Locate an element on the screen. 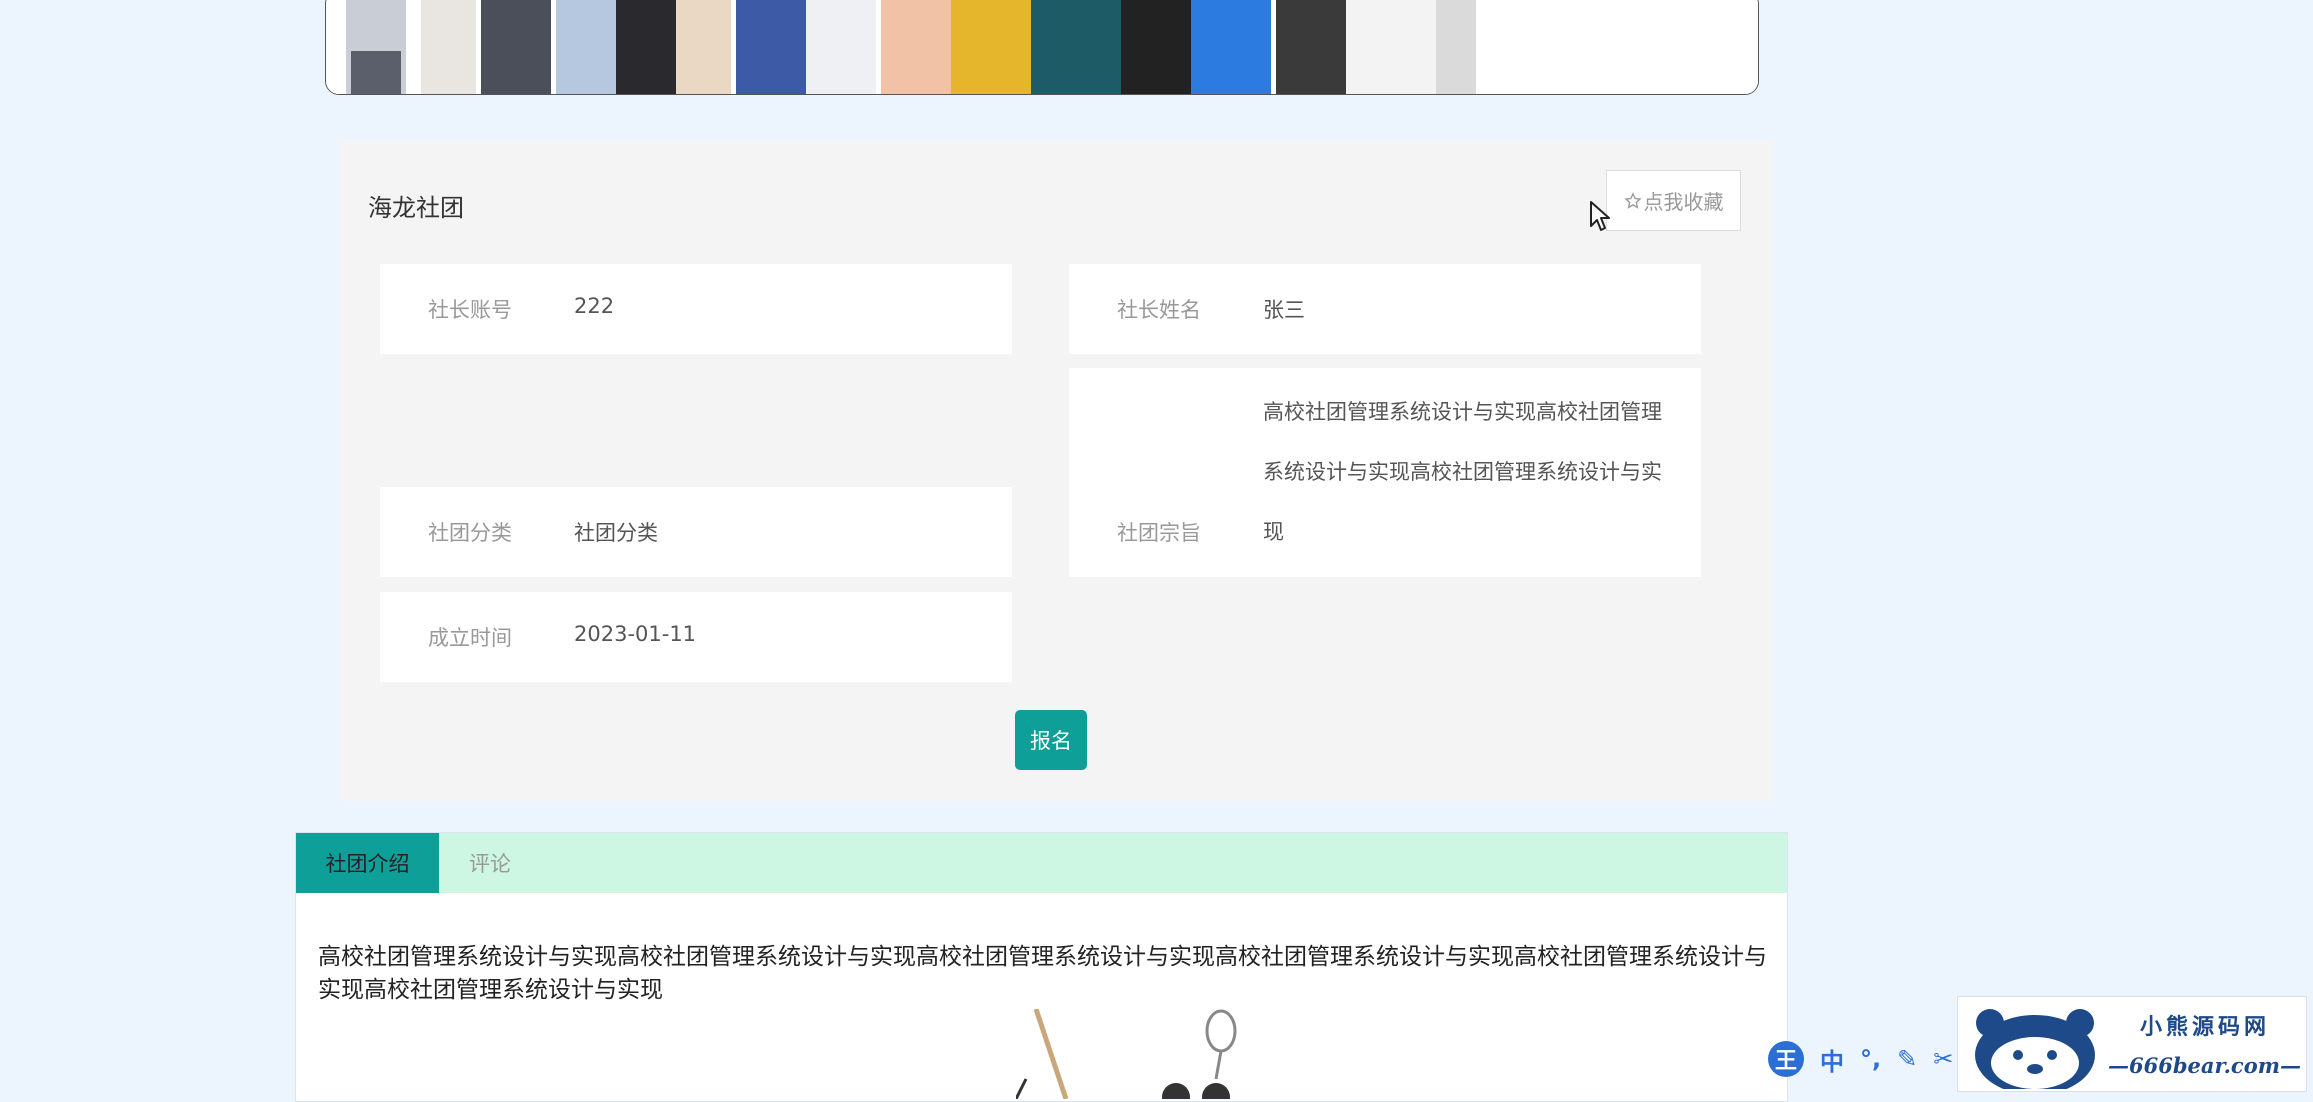  field-label: 社长姓名 is located at coordinates (1159, 310).